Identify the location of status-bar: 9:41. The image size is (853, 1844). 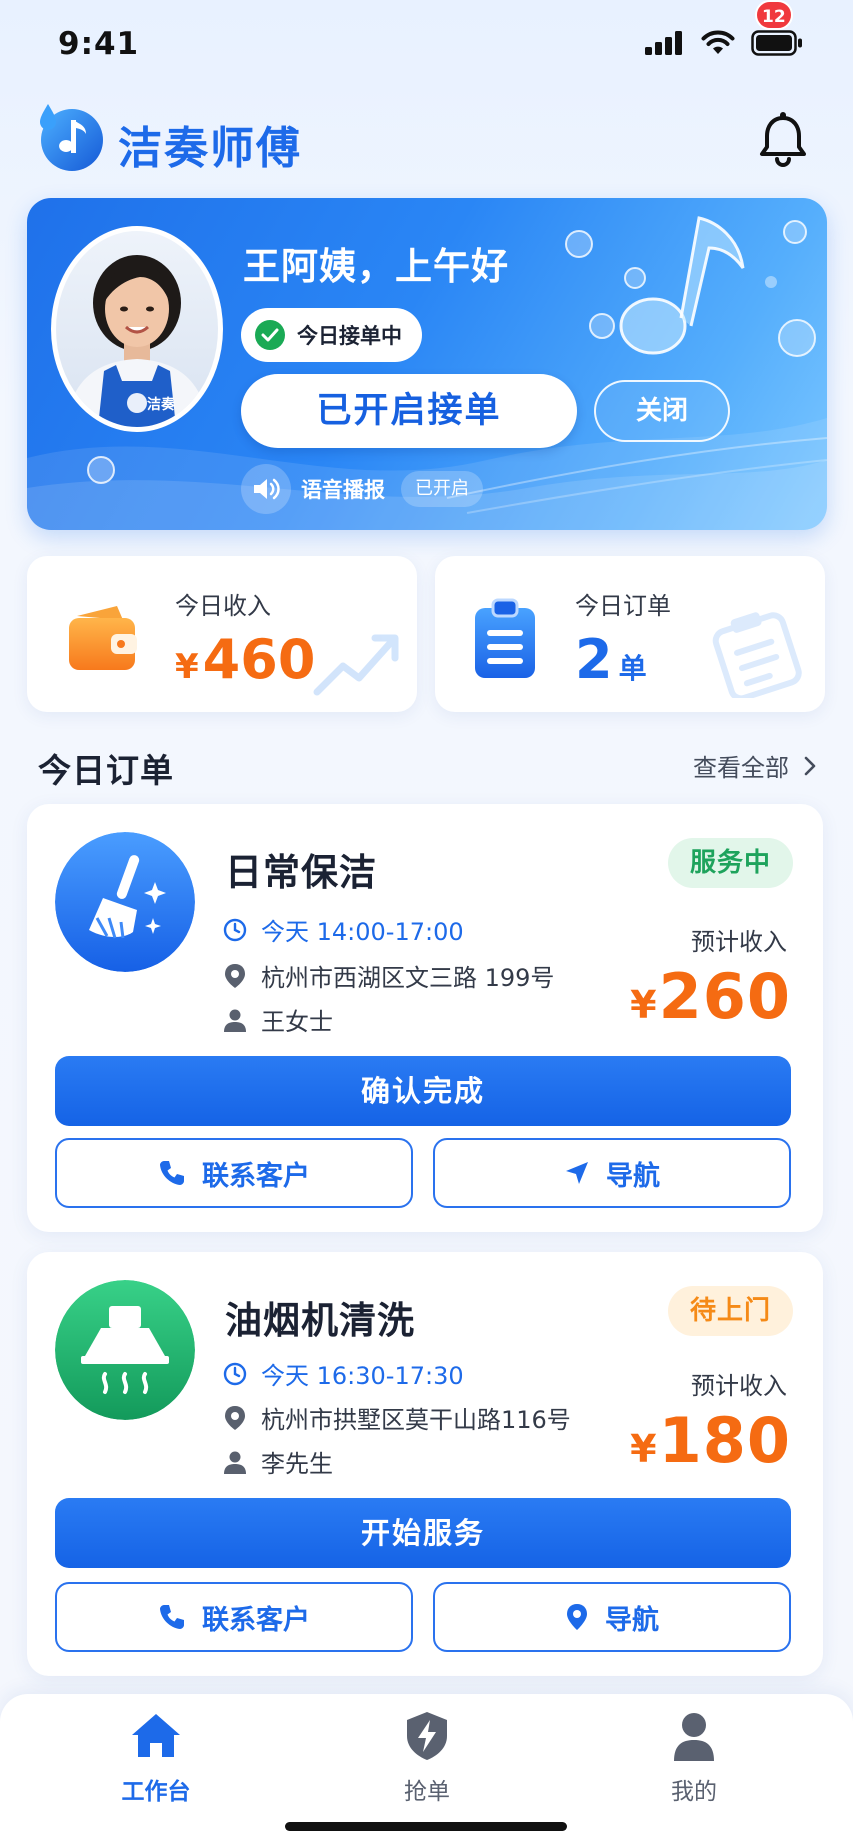
(426, 46).